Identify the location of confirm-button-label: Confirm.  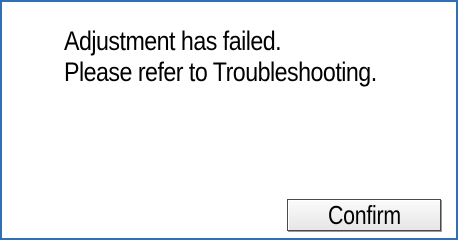
(364, 214).